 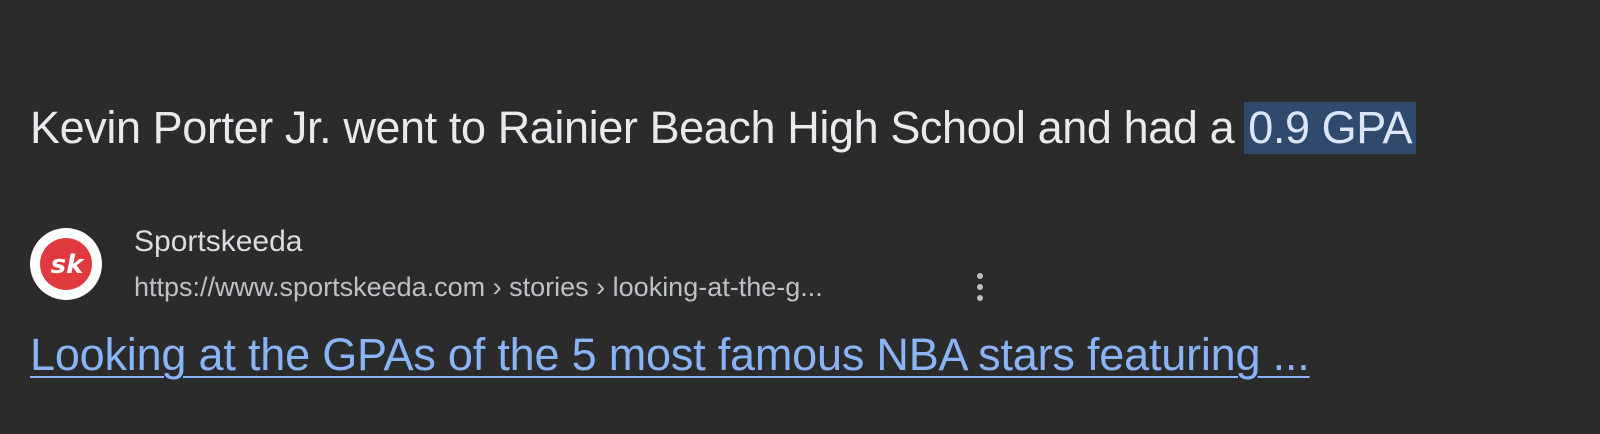 I want to click on snippet-highlight: 0.9 GPA, so click(x=1330, y=128).